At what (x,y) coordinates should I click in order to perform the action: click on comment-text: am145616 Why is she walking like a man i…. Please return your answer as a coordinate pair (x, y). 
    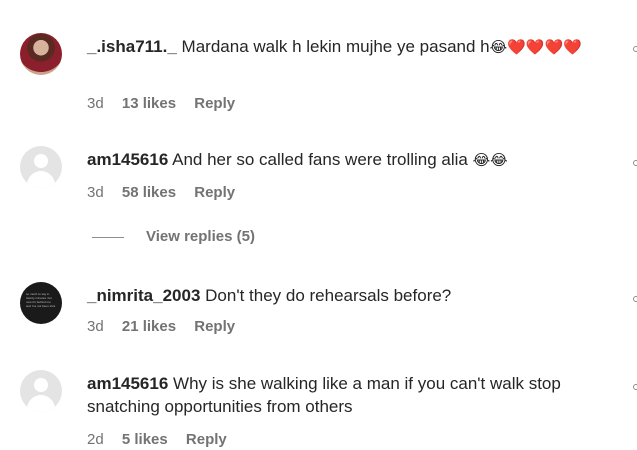
    Looking at the image, I should click on (344, 395).